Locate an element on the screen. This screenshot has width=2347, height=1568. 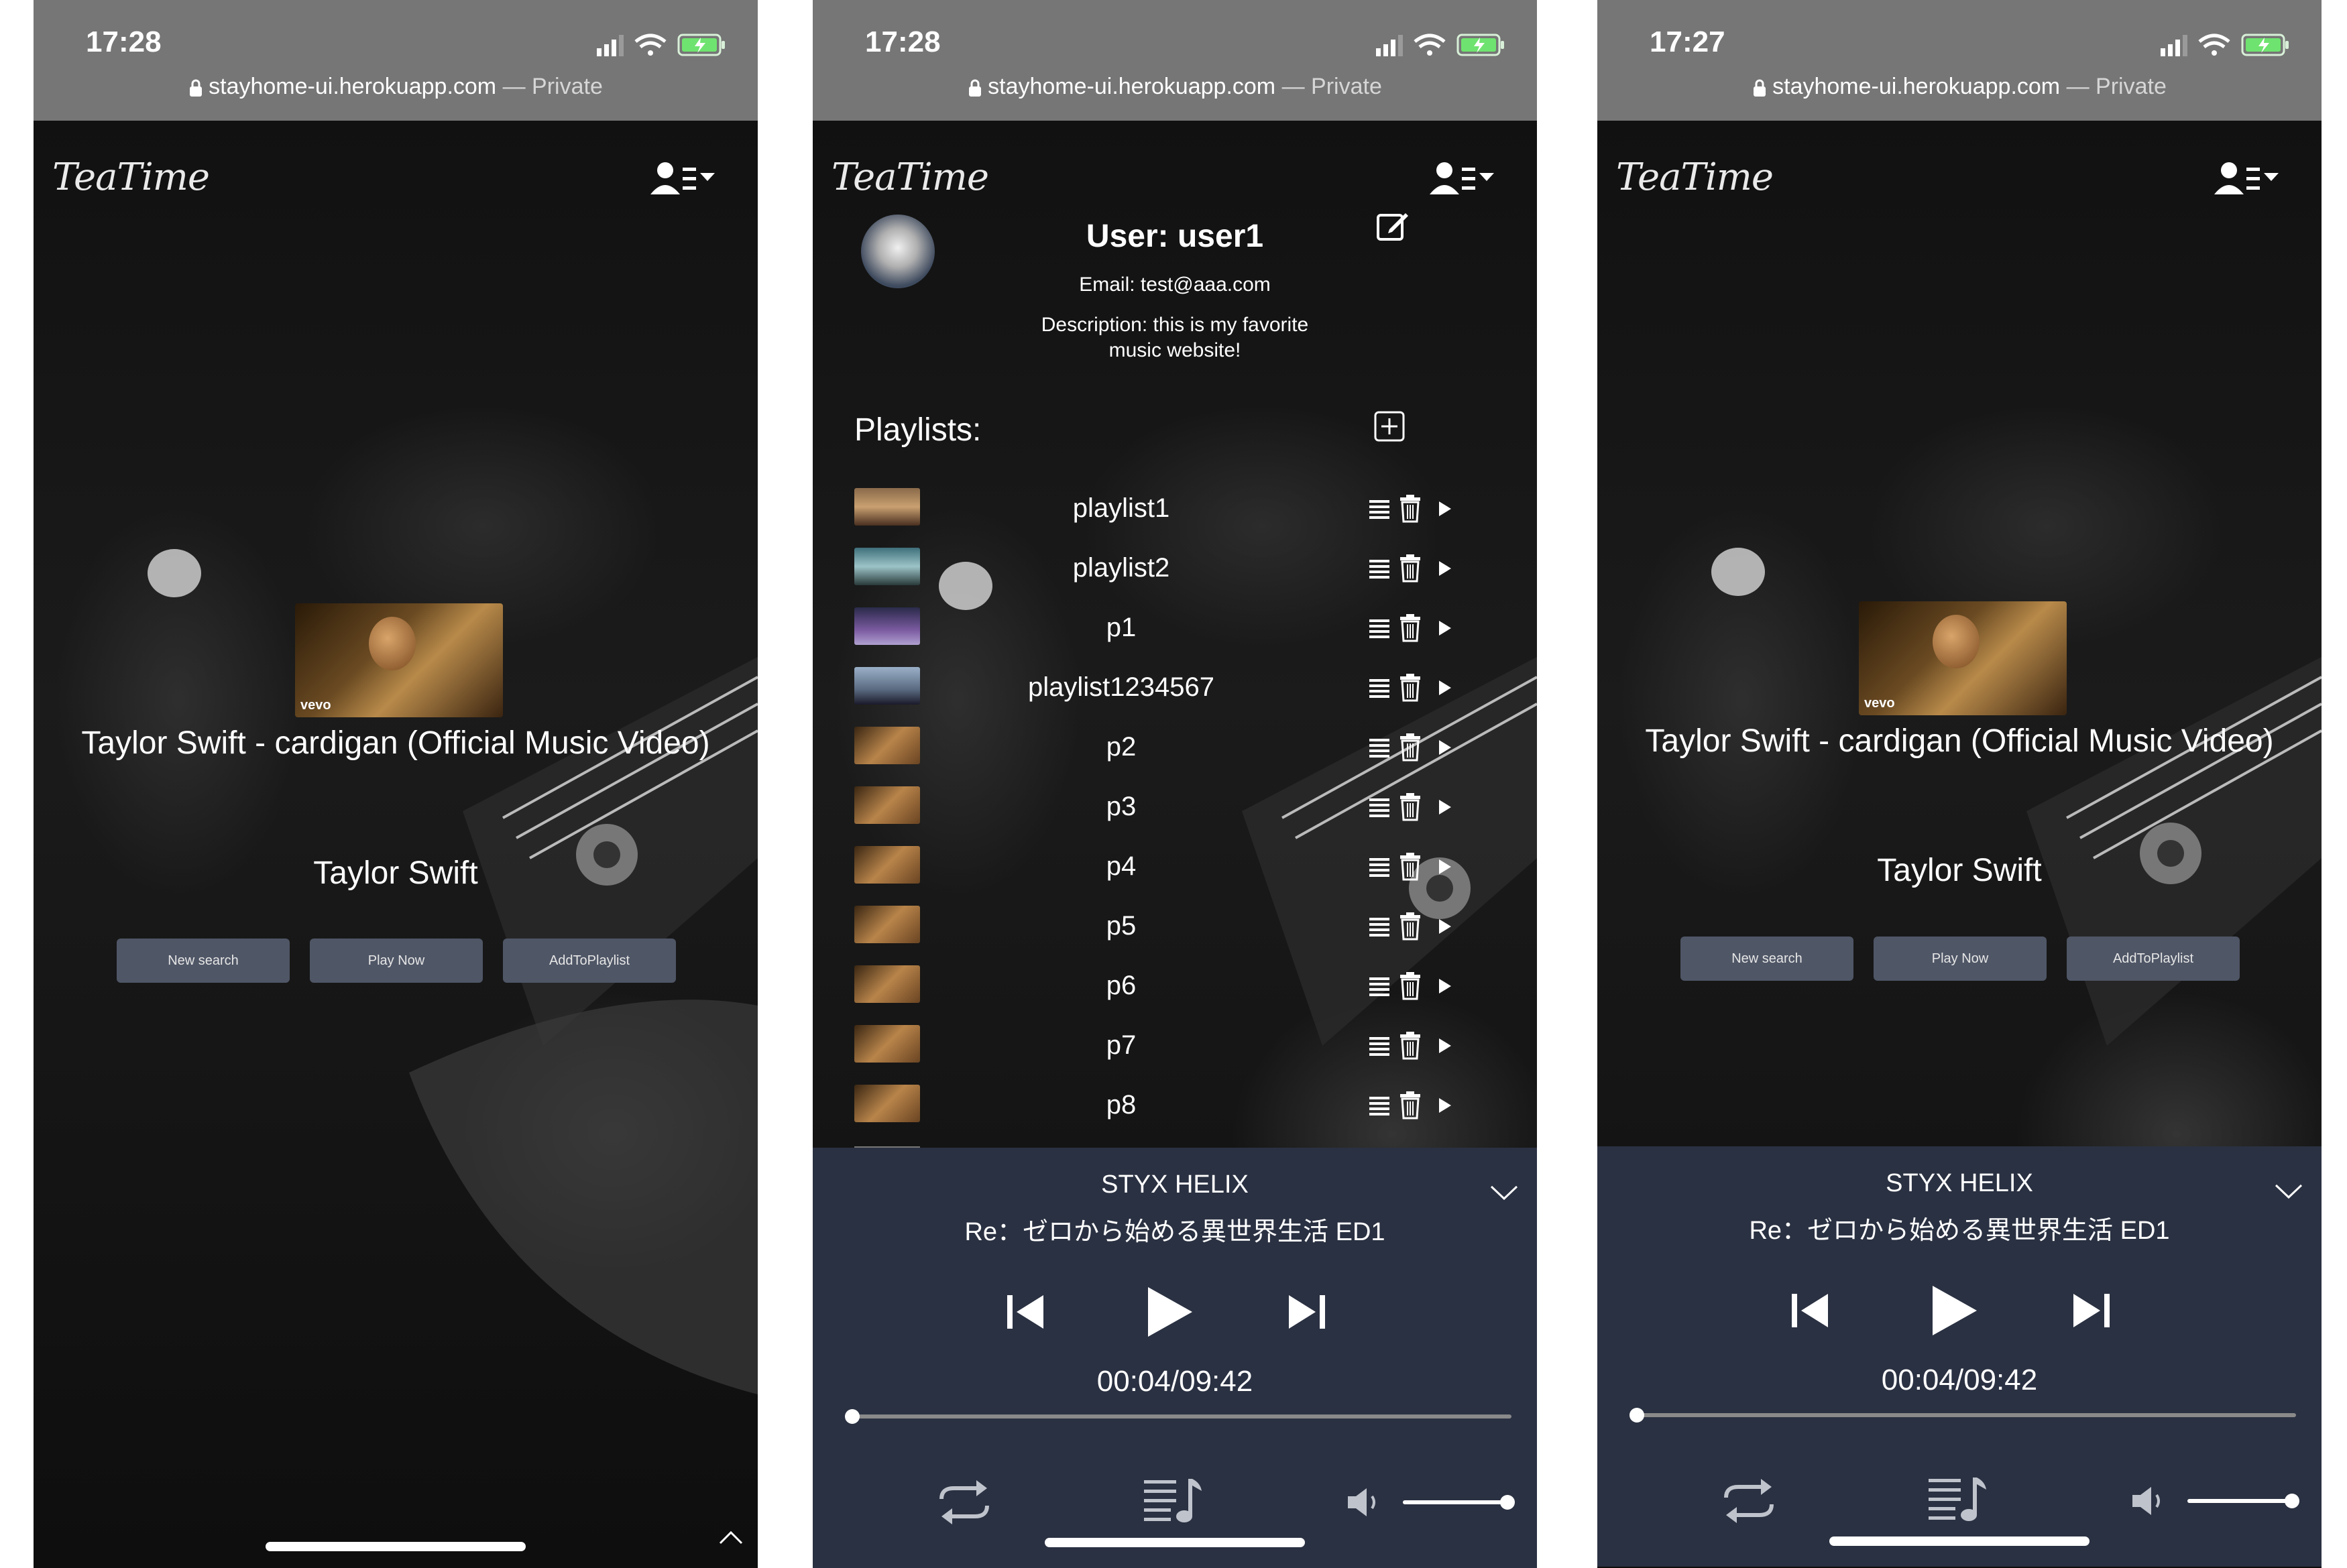
playlist-name: playlist2 is located at coordinates (1121, 568).